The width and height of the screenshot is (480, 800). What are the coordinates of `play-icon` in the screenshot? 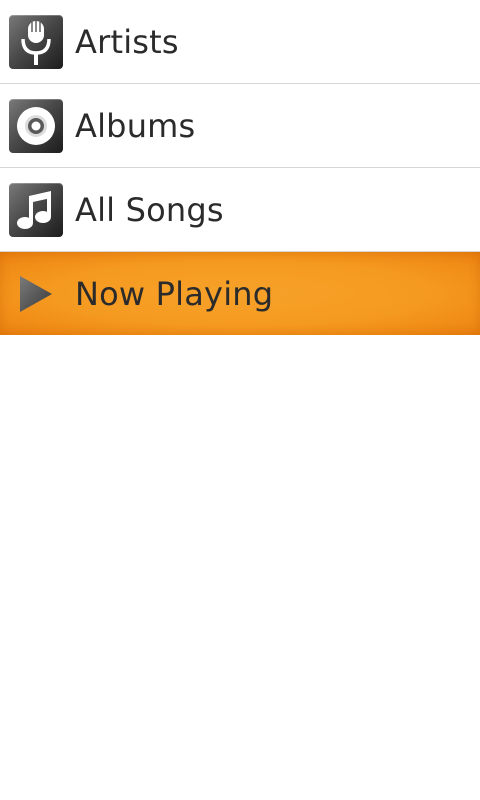 It's located at (36, 294).